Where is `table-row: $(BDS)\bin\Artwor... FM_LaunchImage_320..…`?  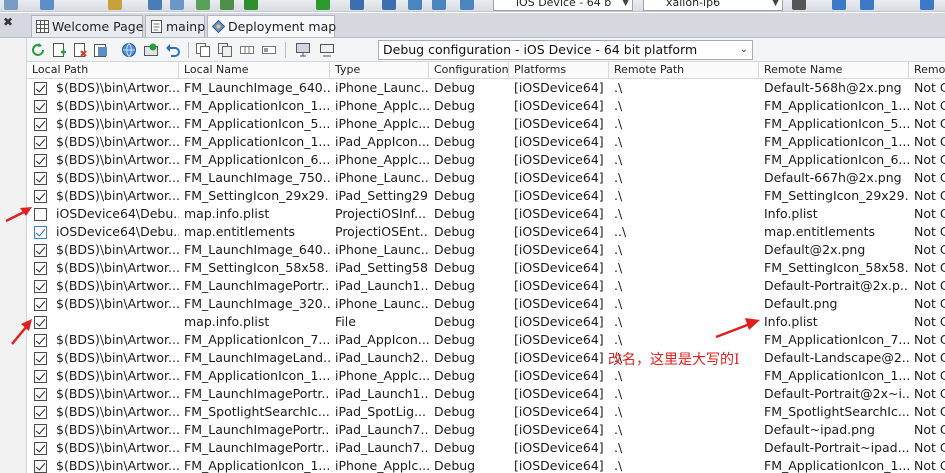
table-row: $(BDS)\bin\Artwor... FM_LaunchImage_320..… is located at coordinates (486, 304).